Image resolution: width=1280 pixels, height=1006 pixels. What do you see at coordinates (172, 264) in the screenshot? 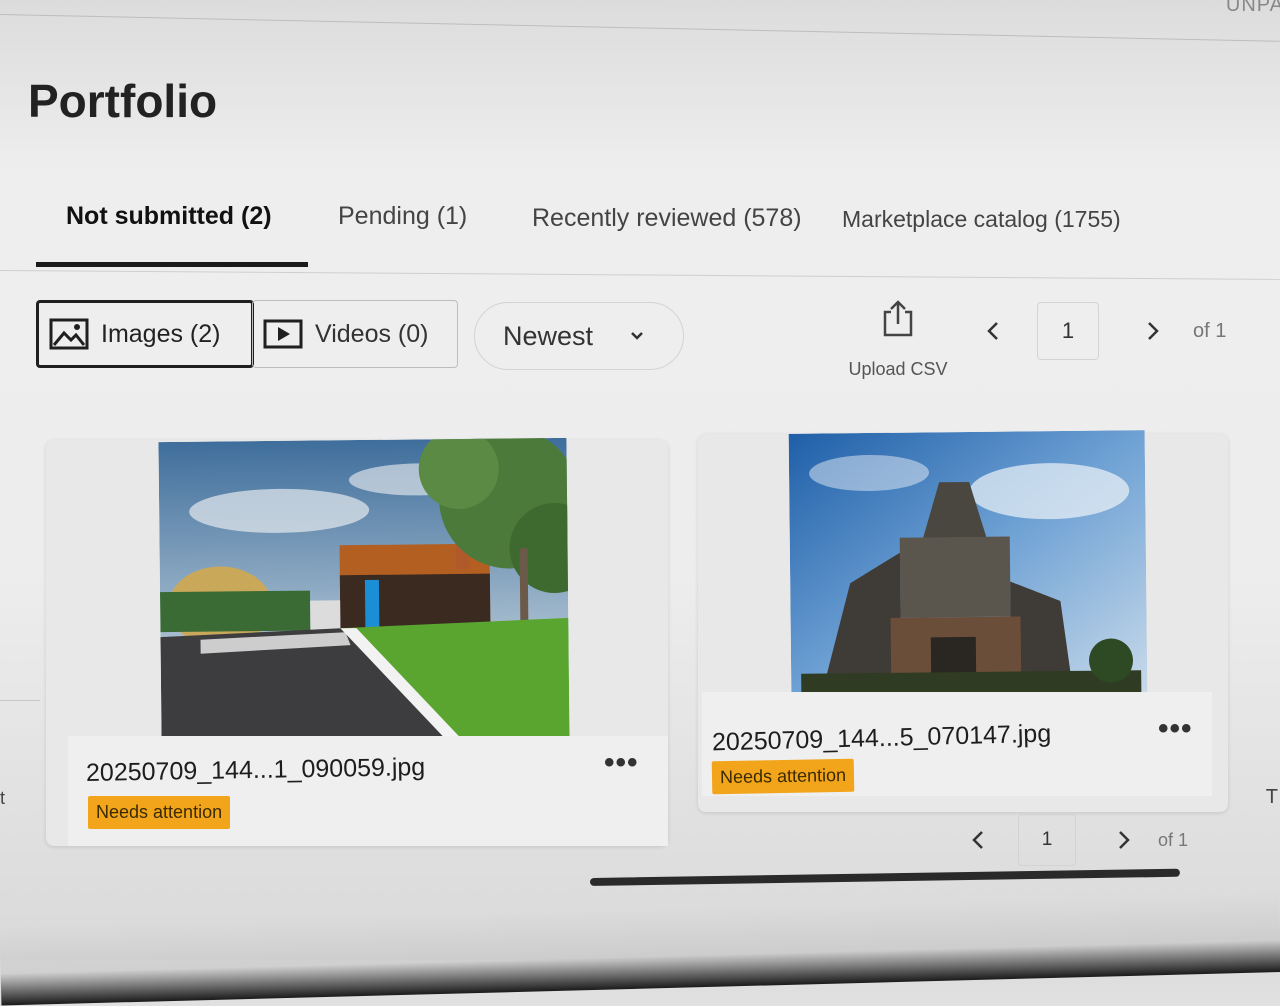
I see `active-tab-indicator` at bounding box center [172, 264].